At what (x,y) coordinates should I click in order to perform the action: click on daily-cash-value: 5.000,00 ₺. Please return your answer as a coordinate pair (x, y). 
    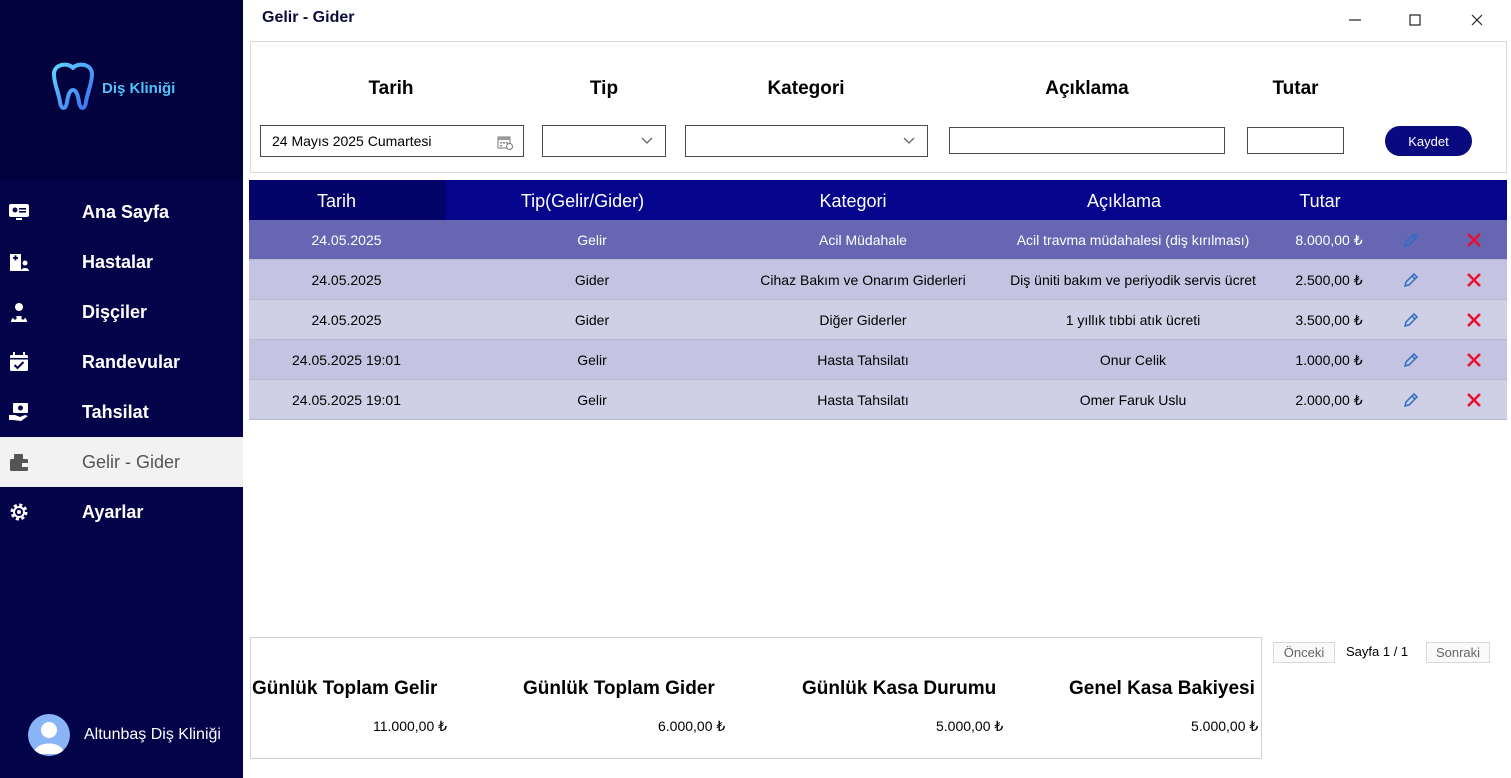
    Looking at the image, I should click on (970, 726).